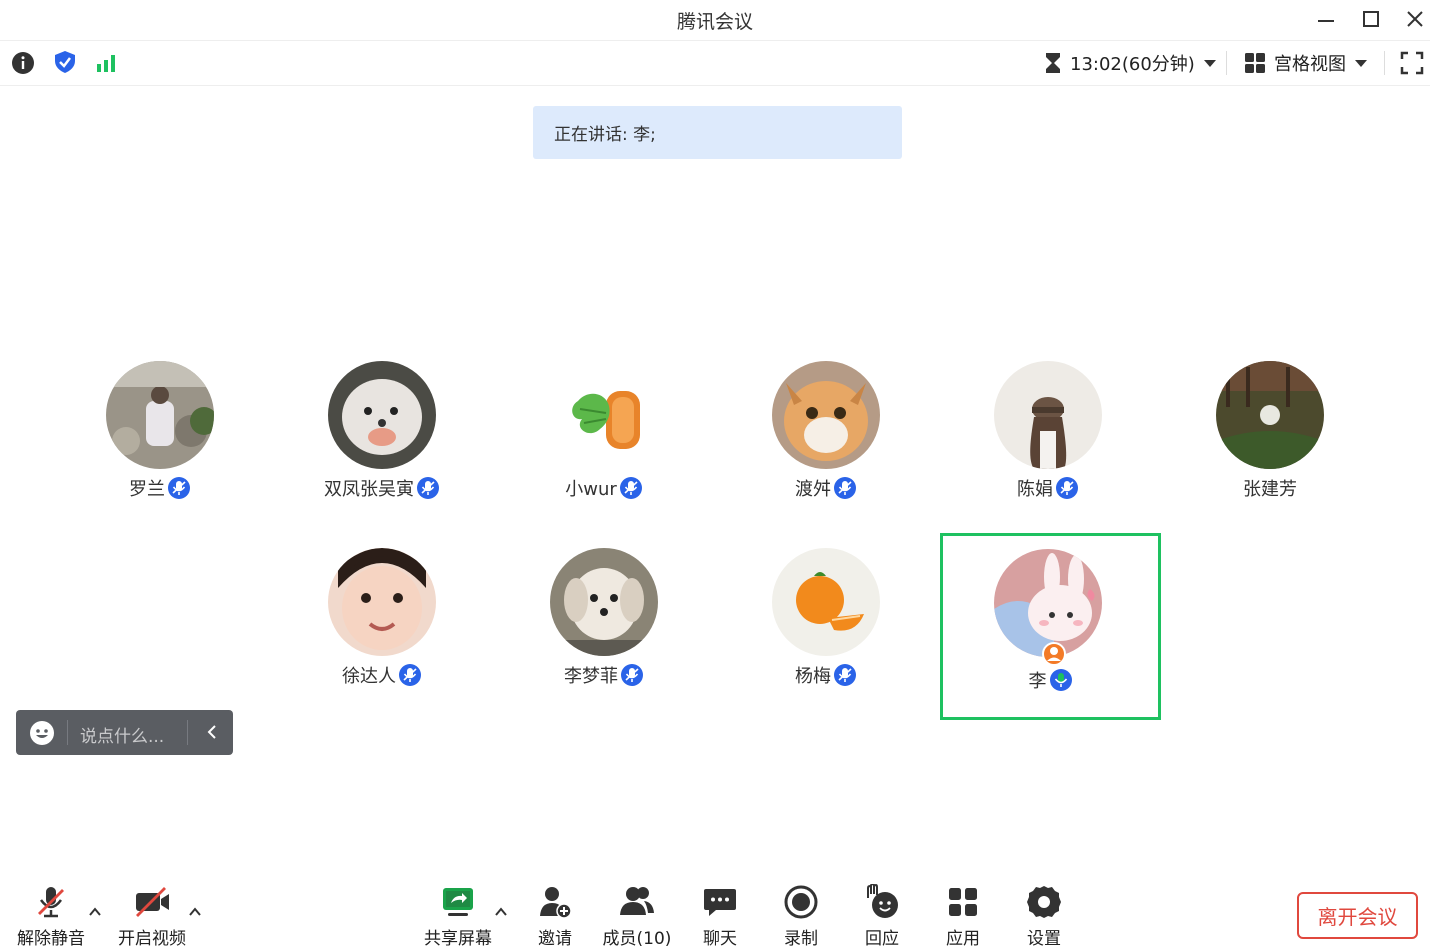 Image resolution: width=1430 pixels, height=949 pixels. Describe the element at coordinates (637, 939) in the screenshot. I see `members-label: 成员(10)` at that location.